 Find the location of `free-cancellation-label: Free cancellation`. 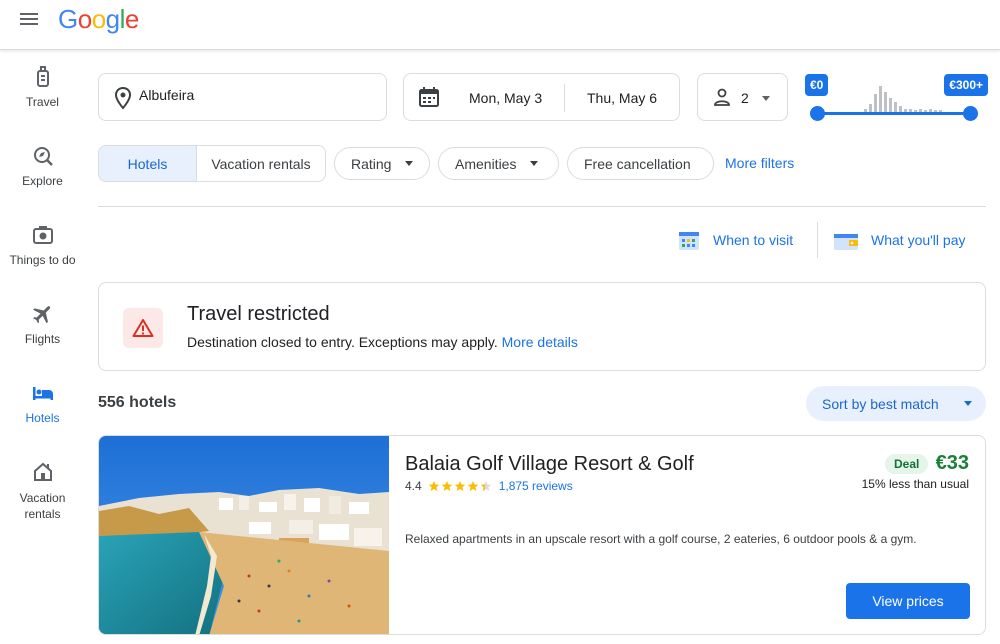

free-cancellation-label: Free cancellation is located at coordinates (637, 163).